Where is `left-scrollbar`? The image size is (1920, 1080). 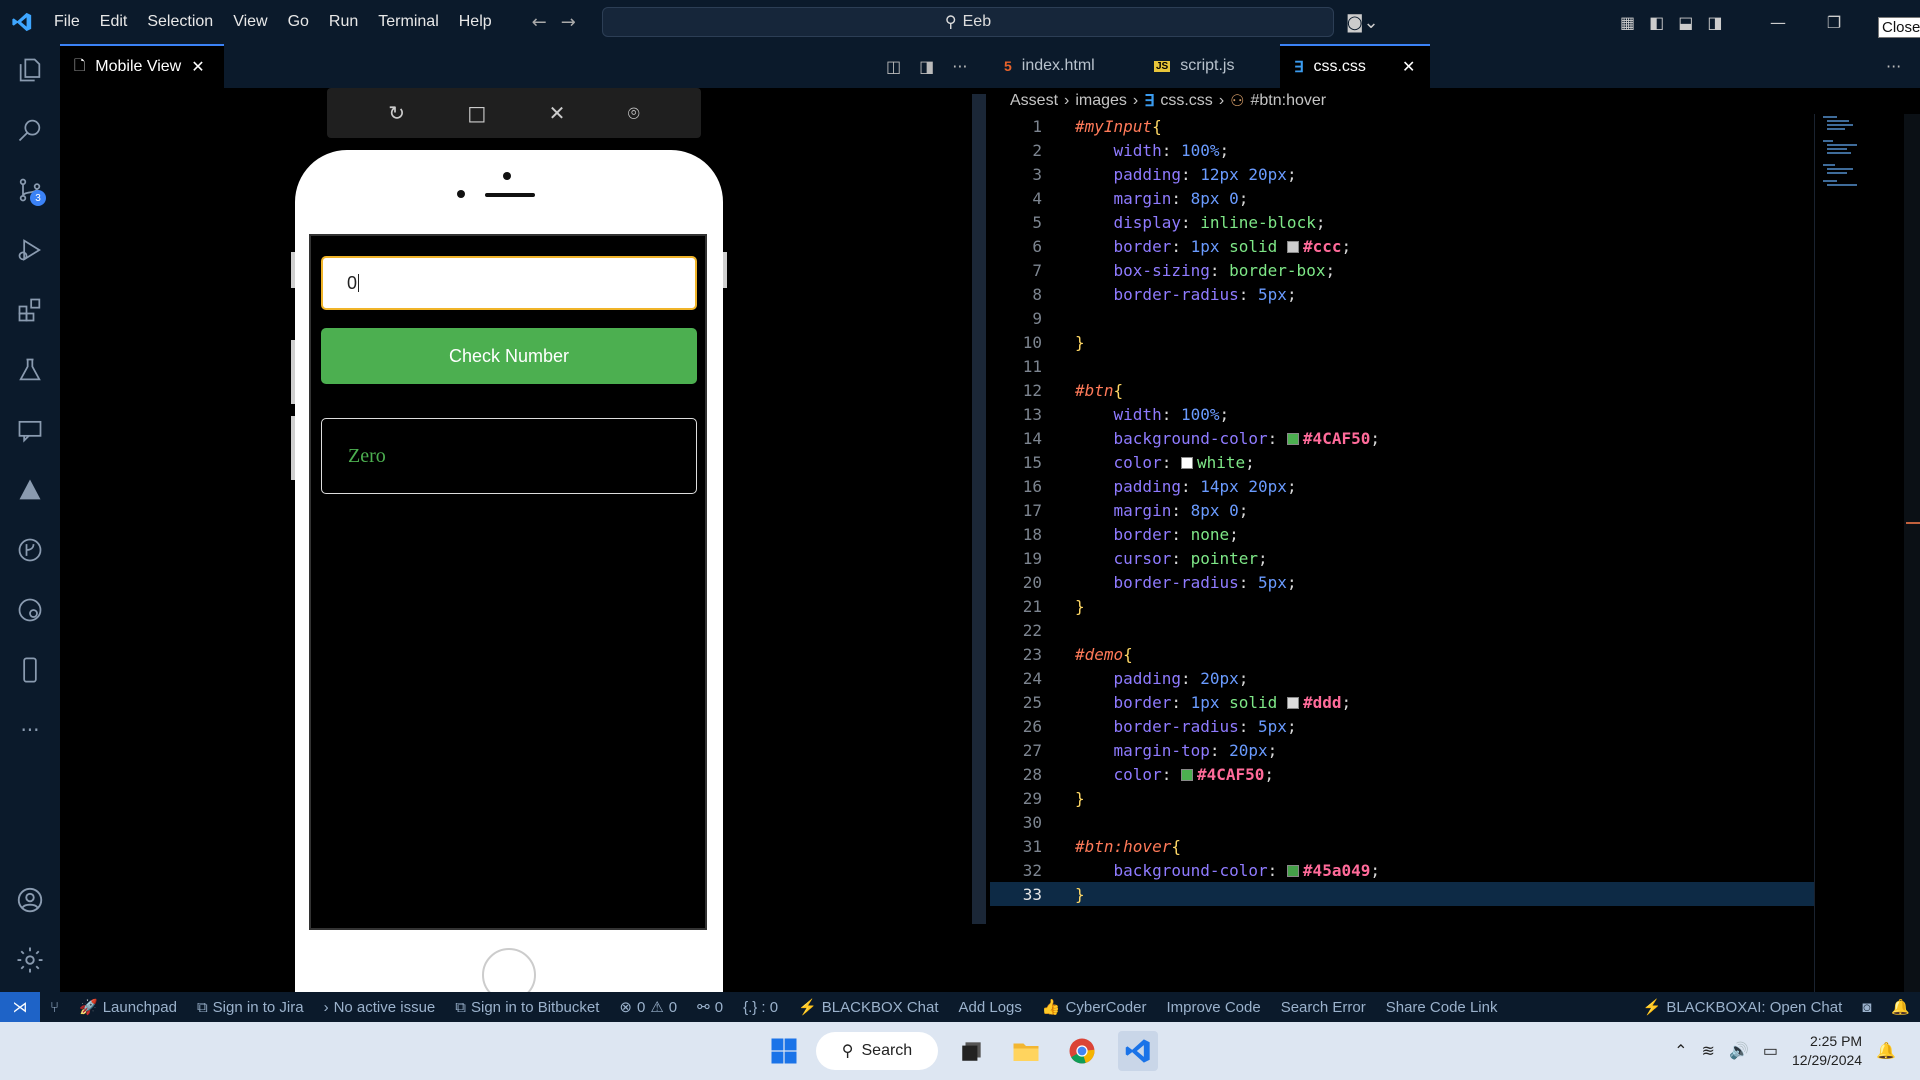 left-scrollbar is located at coordinates (979, 509).